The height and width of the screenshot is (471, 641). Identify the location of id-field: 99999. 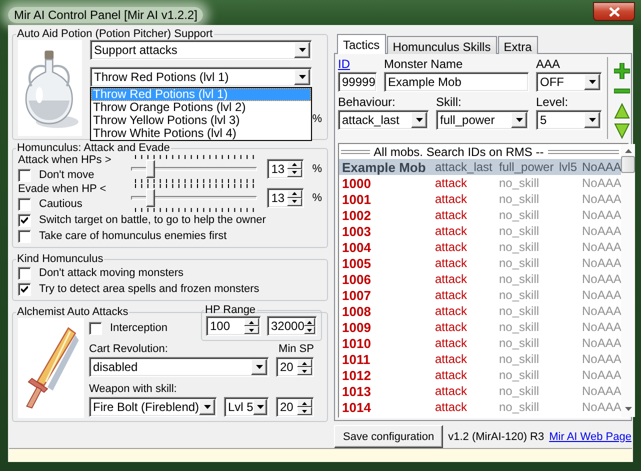
(357, 82).